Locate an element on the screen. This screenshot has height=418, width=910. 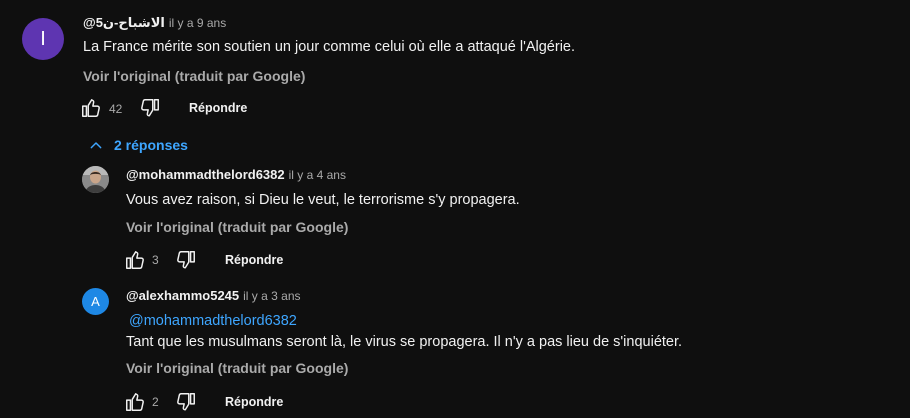
avatar-letter: I is located at coordinates (43, 38).